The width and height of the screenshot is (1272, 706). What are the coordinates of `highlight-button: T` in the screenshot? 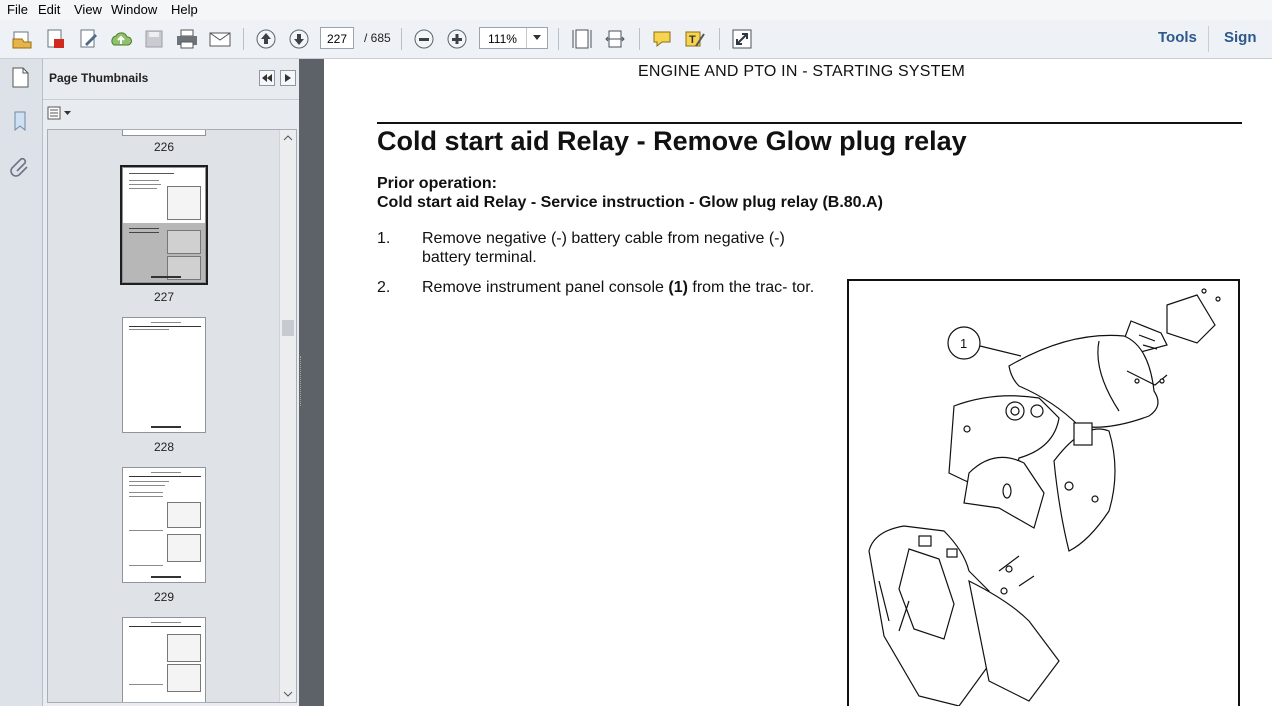 It's located at (695, 39).